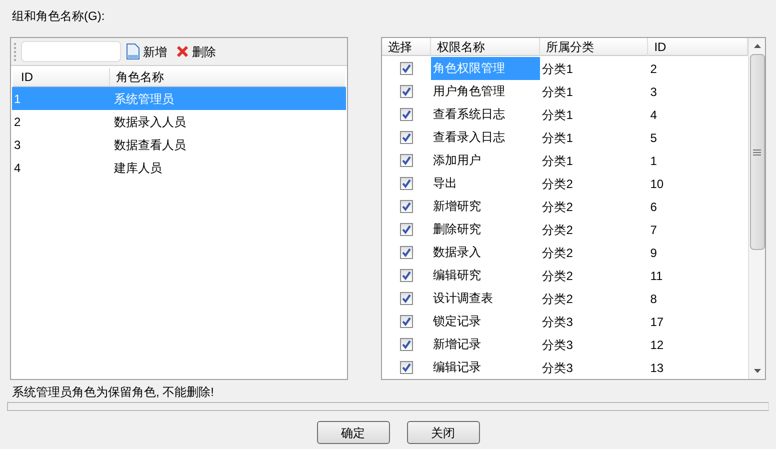 This screenshot has height=449, width=776. Describe the element at coordinates (653, 253) in the screenshot. I see `table-cell-text: 9` at that location.